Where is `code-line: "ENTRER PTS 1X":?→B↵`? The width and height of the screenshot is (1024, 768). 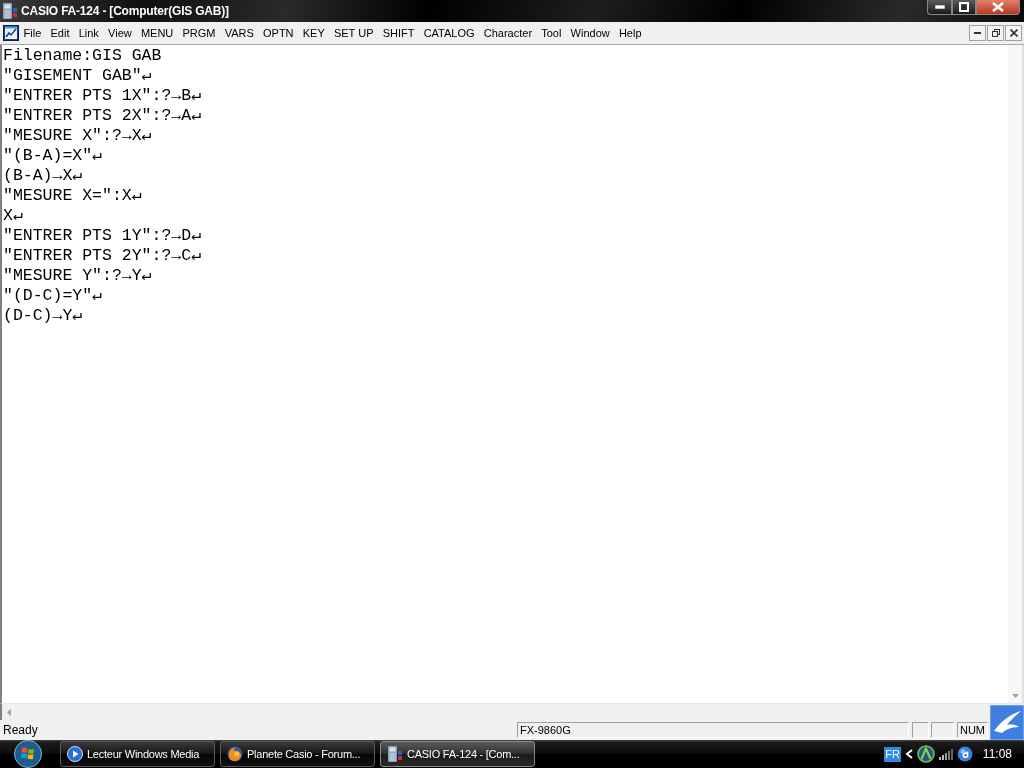 code-line: "ENTRER PTS 1X":?→B↵ is located at coordinates (103, 96).